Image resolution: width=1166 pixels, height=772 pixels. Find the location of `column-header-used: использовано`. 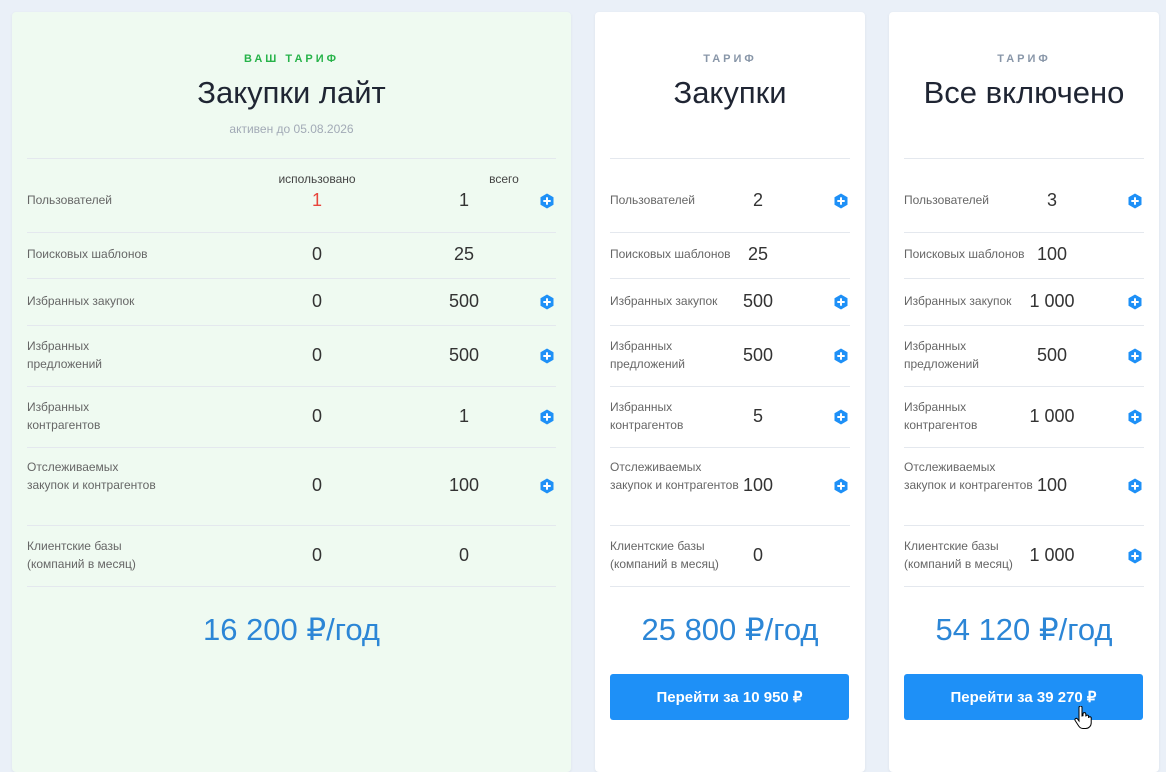

column-header-used: использовано is located at coordinates (317, 179).